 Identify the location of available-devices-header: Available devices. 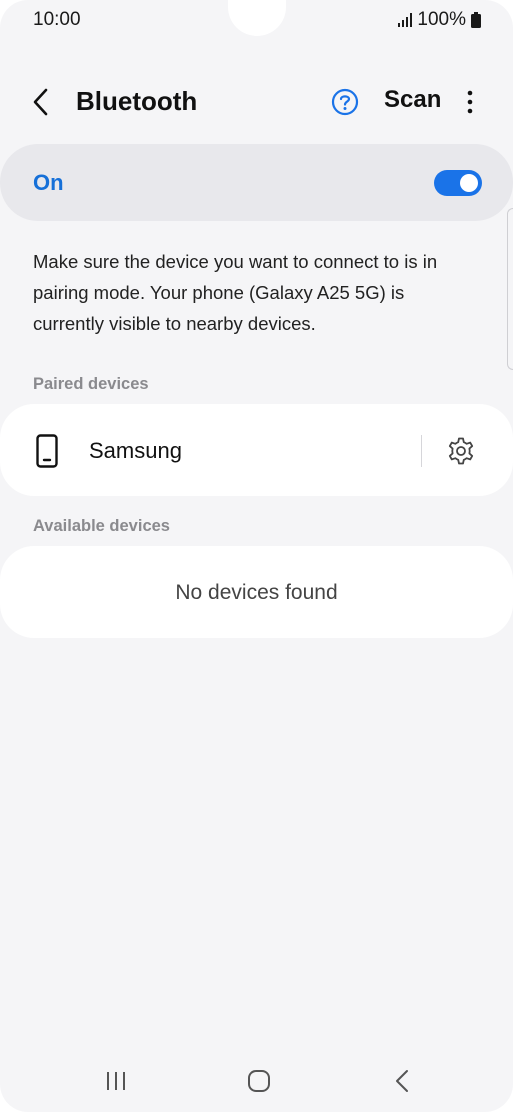
(101, 526).